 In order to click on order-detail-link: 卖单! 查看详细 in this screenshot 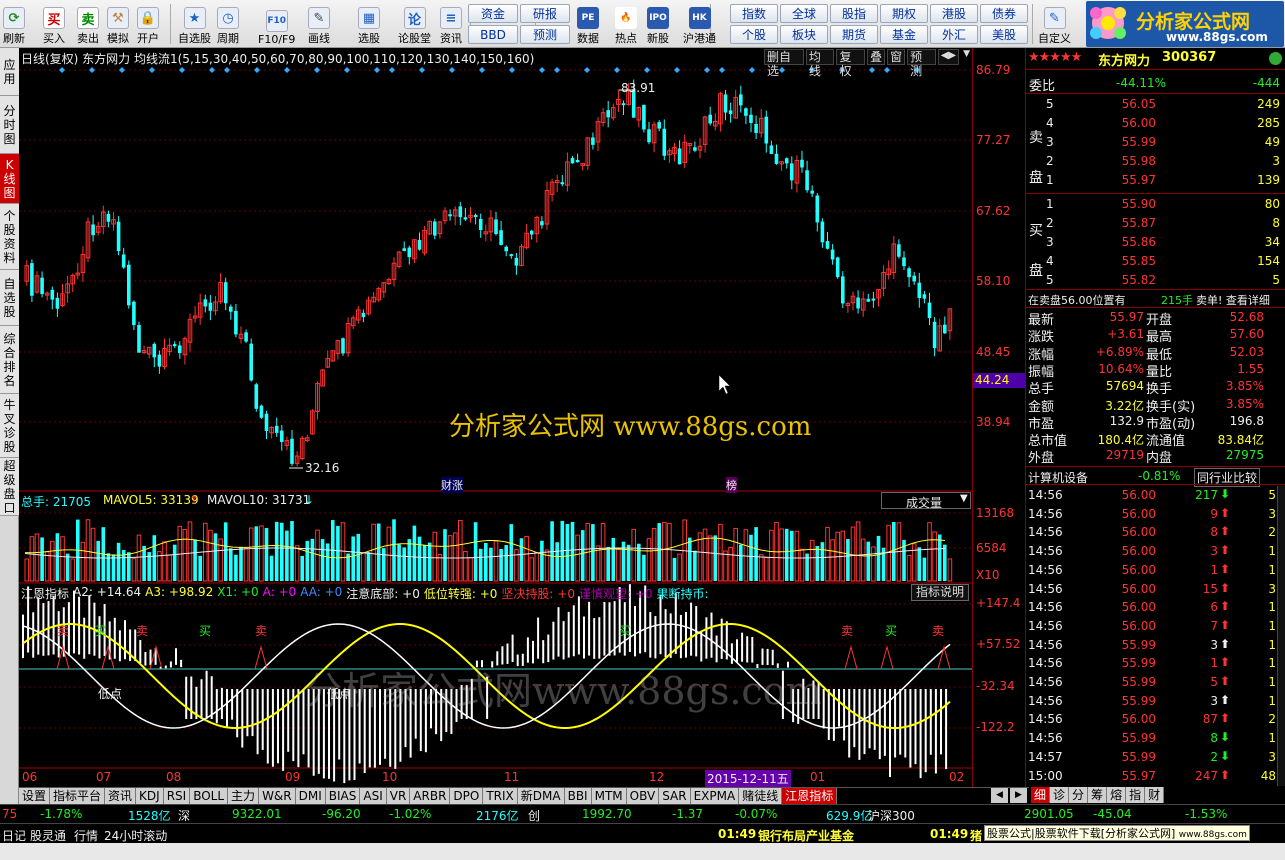, I will do `click(1233, 300)`.